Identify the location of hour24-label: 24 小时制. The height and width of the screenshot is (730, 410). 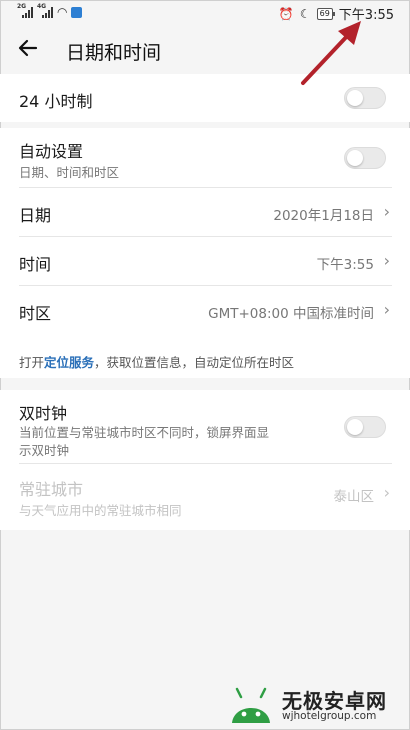
(56, 101).